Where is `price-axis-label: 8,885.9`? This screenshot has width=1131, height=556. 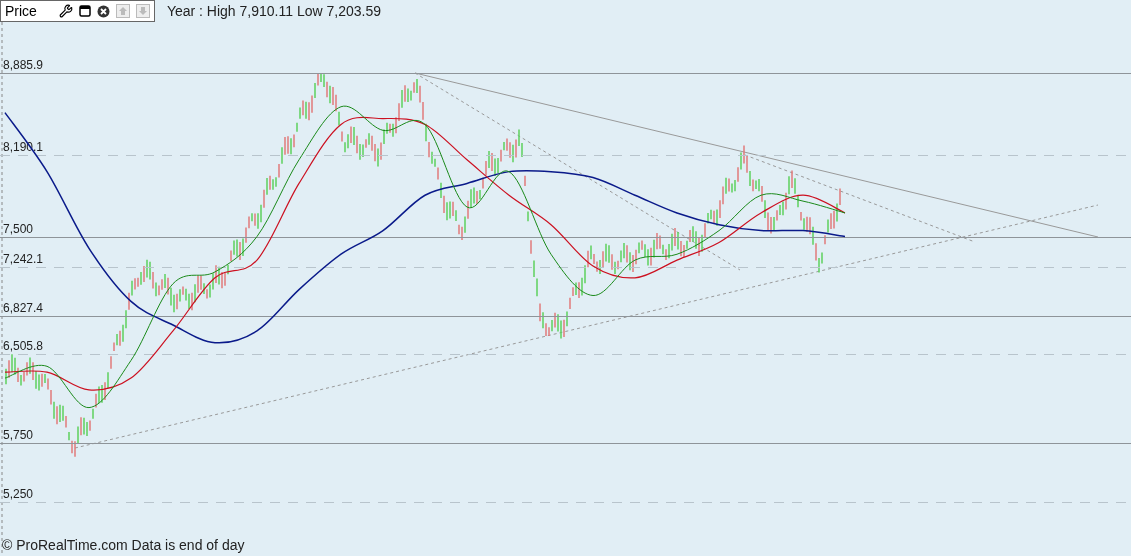 price-axis-label: 8,885.9 is located at coordinates (23, 64).